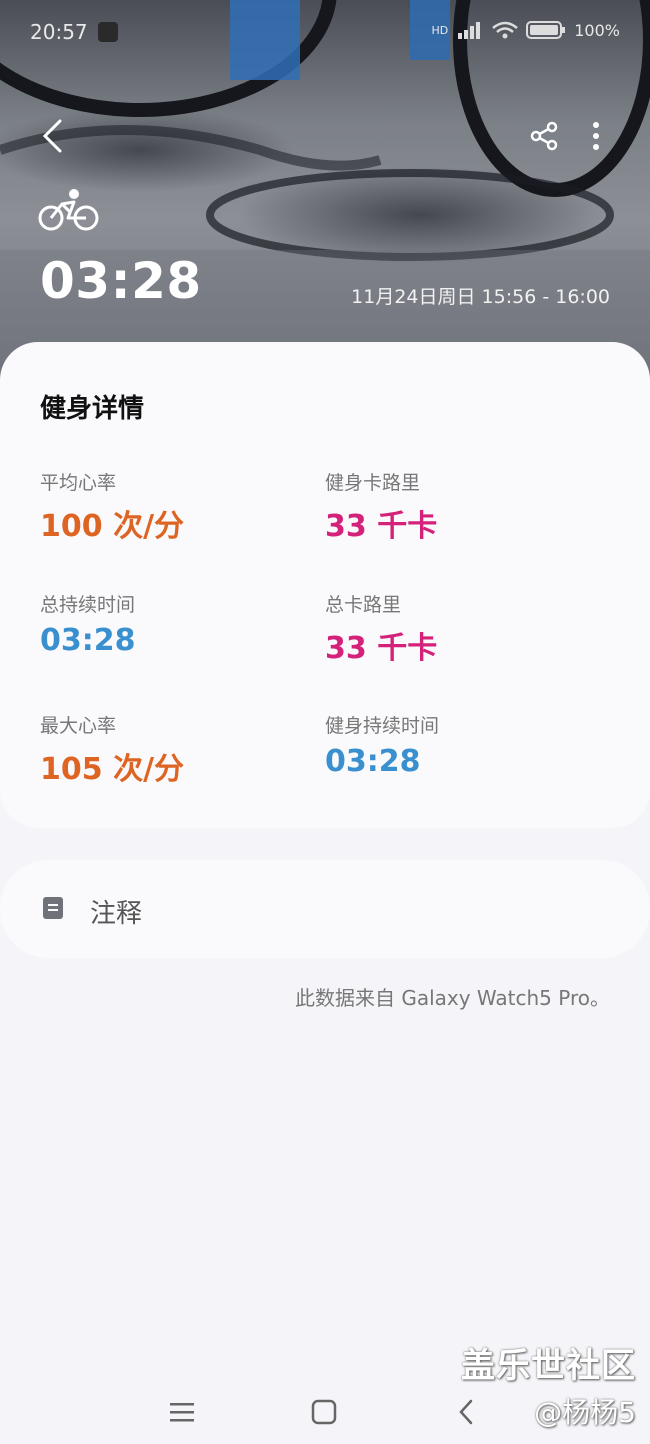  Describe the element at coordinates (53, 908) in the screenshot. I see `note-icon` at that location.